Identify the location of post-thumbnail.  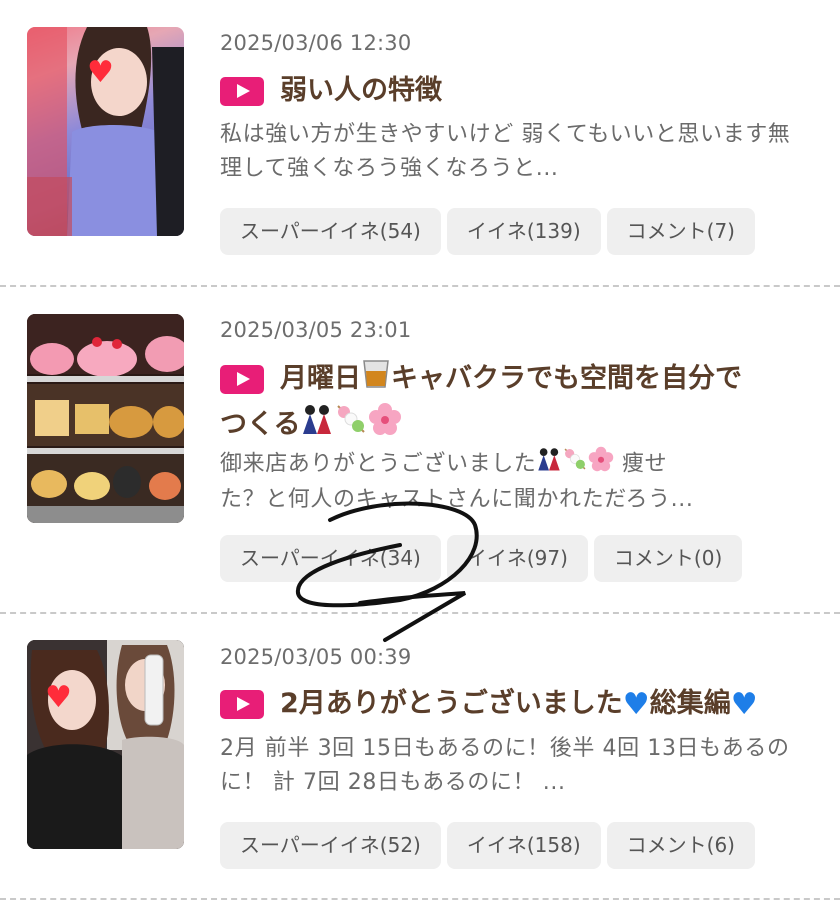
(105, 418).